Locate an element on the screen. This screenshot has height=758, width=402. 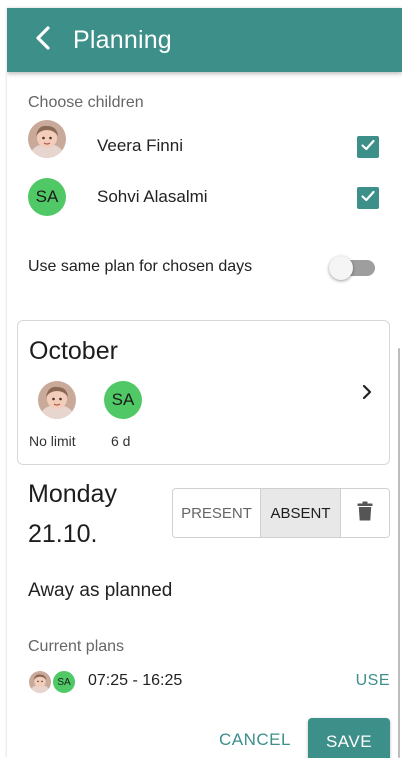
plan-avatar-veera is located at coordinates (40, 682).